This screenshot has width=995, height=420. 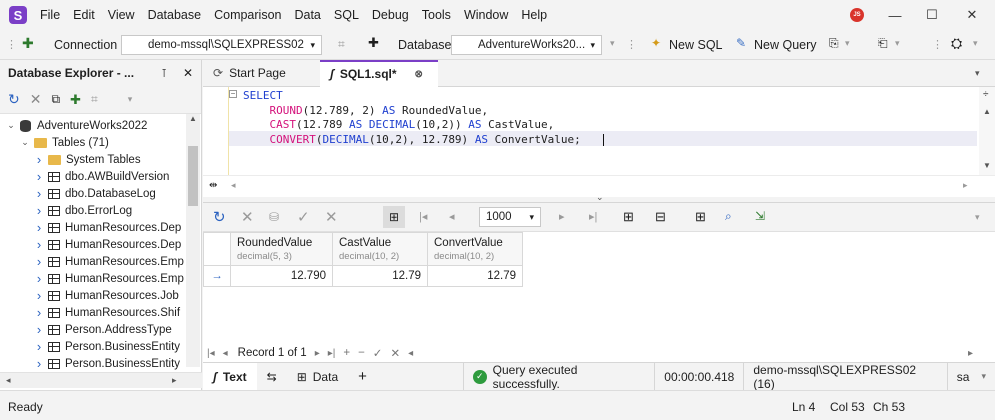 I want to click on menu-item-view: View, so click(x=121, y=15).